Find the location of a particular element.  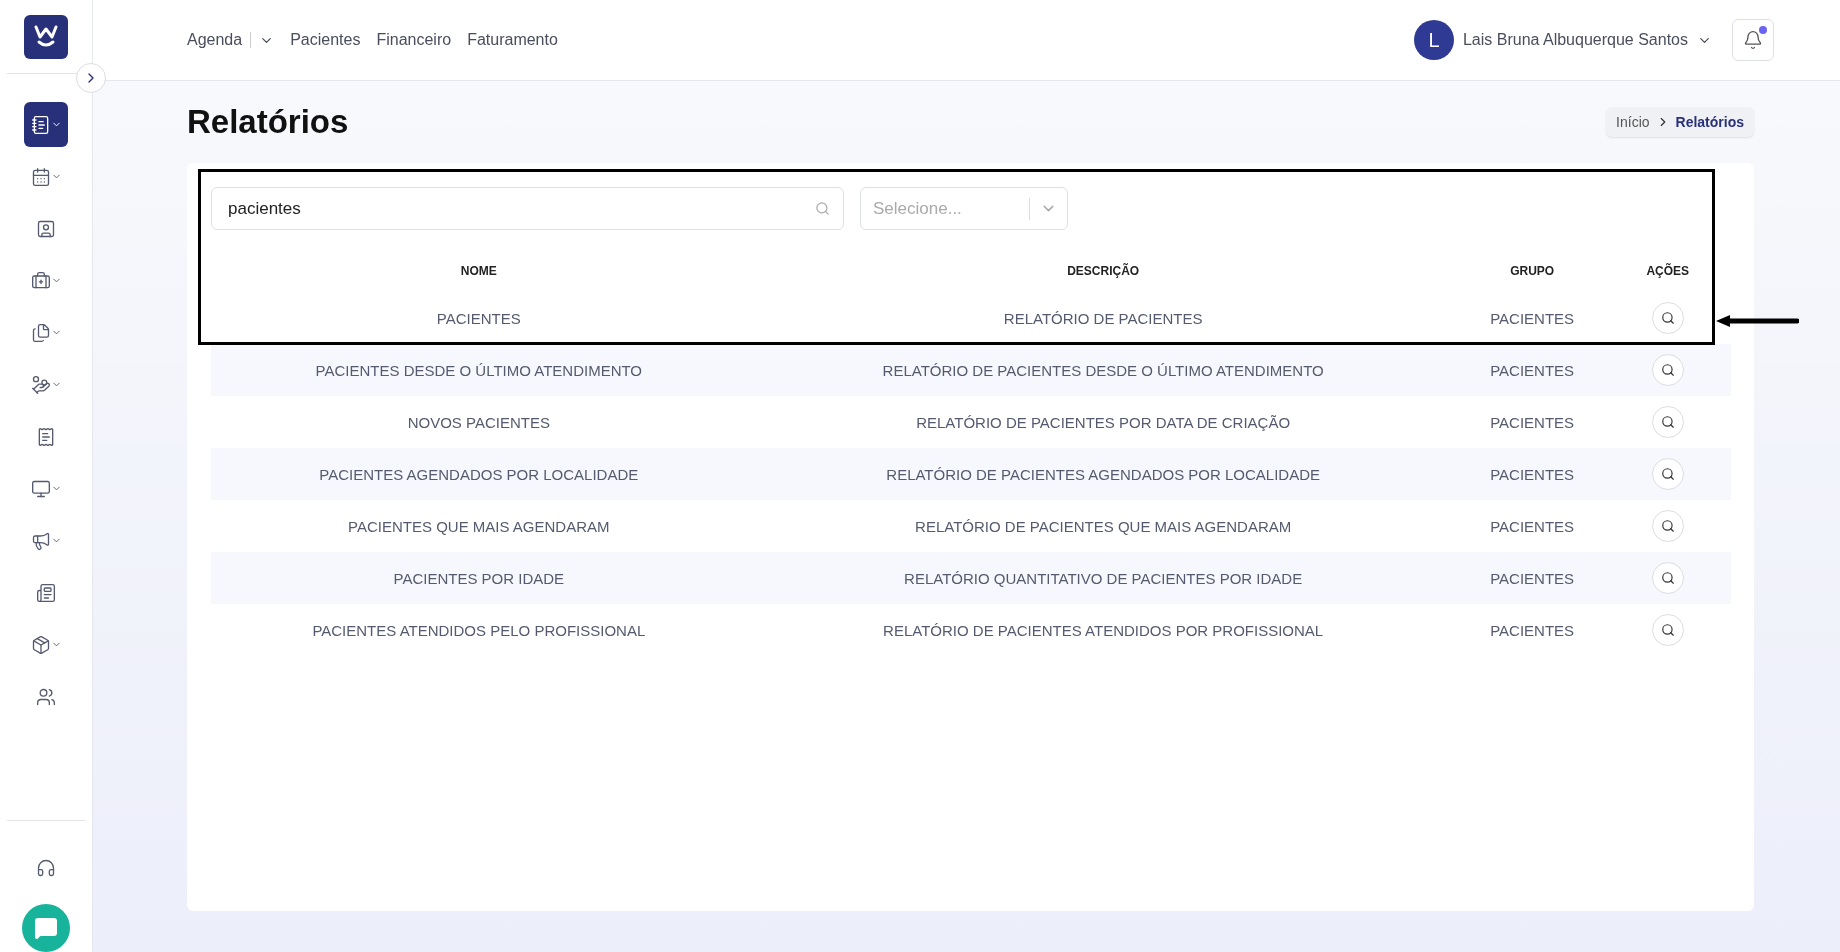

nav-link: Financeiro is located at coordinates (414, 40).